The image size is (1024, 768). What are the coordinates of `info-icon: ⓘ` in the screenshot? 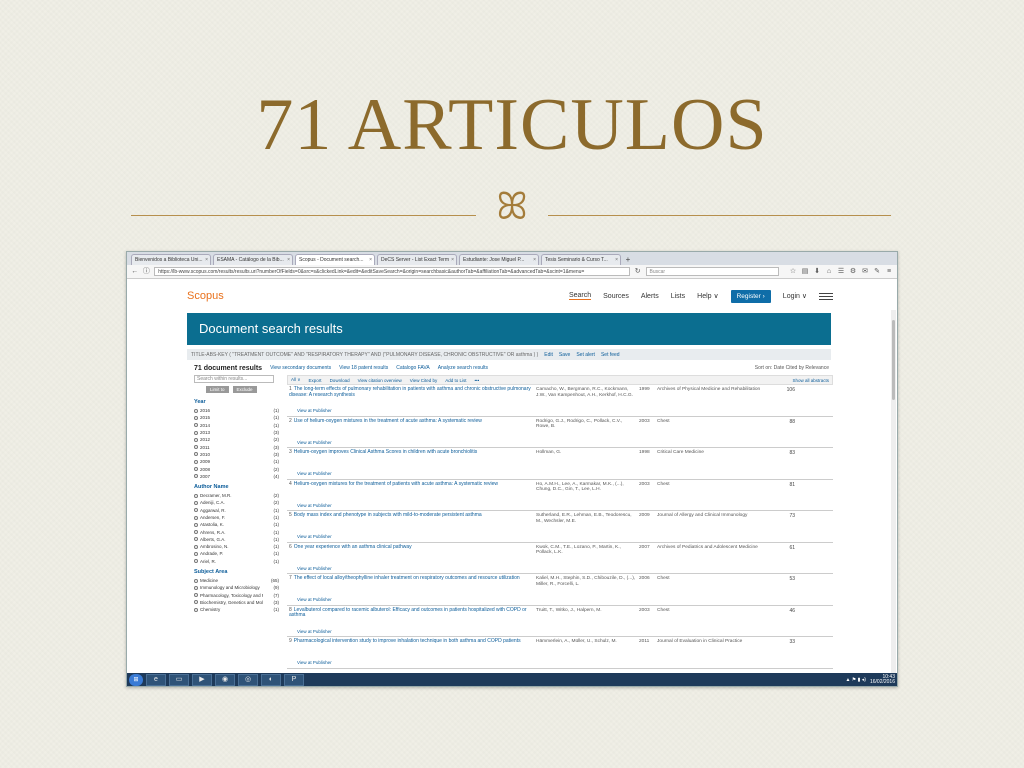 It's located at (147, 272).